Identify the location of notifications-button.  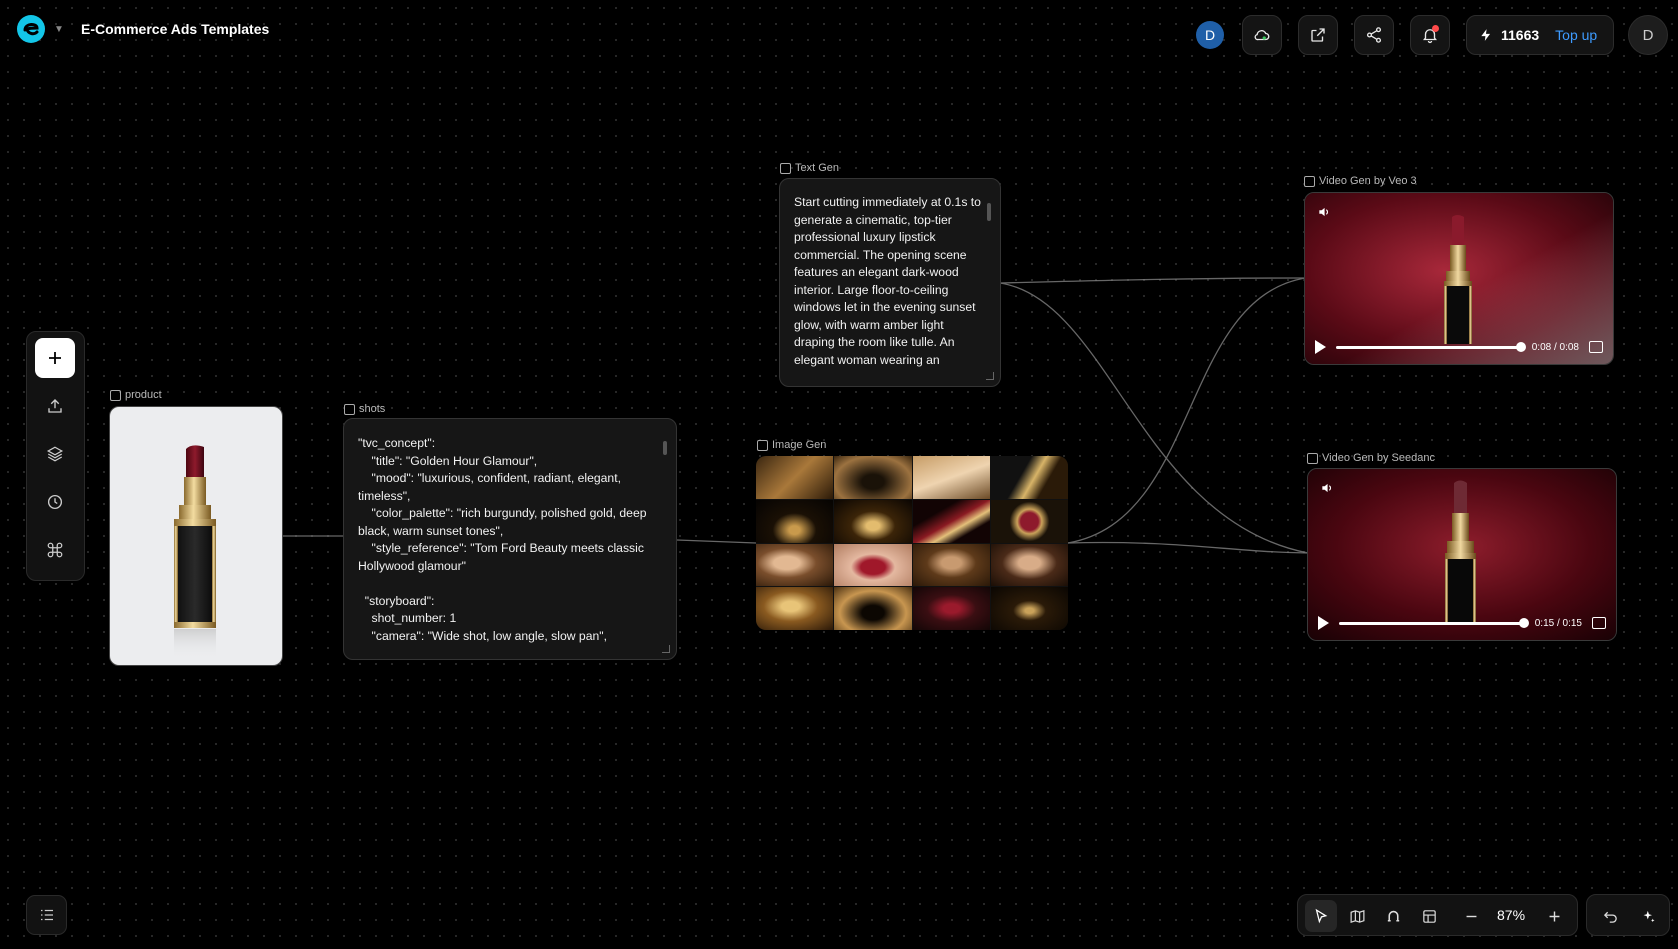
(1430, 35).